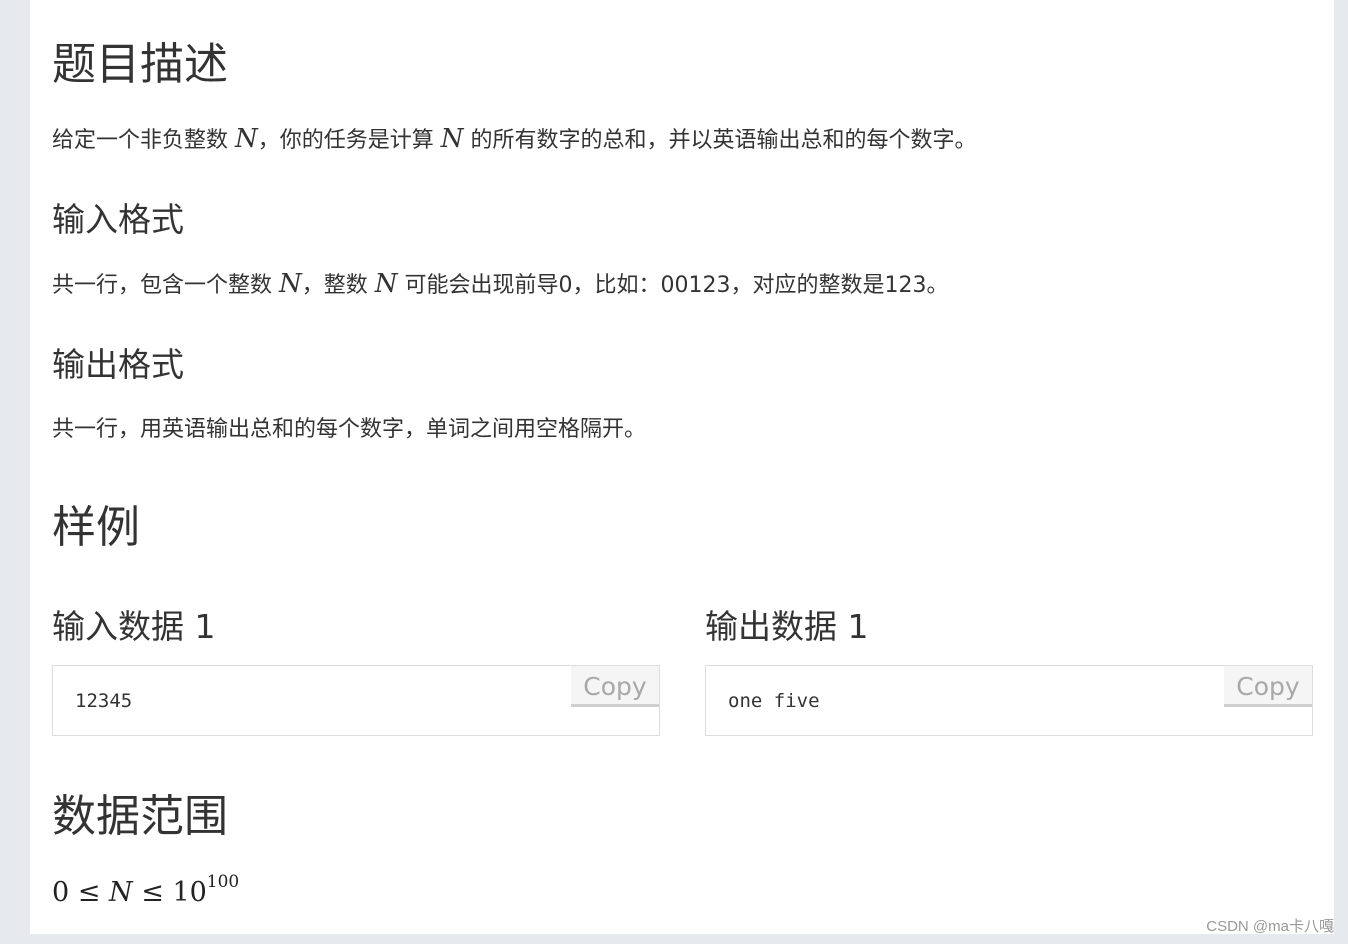  Describe the element at coordinates (140, 64) in the screenshot. I see `description-heading: 题目描述` at that location.